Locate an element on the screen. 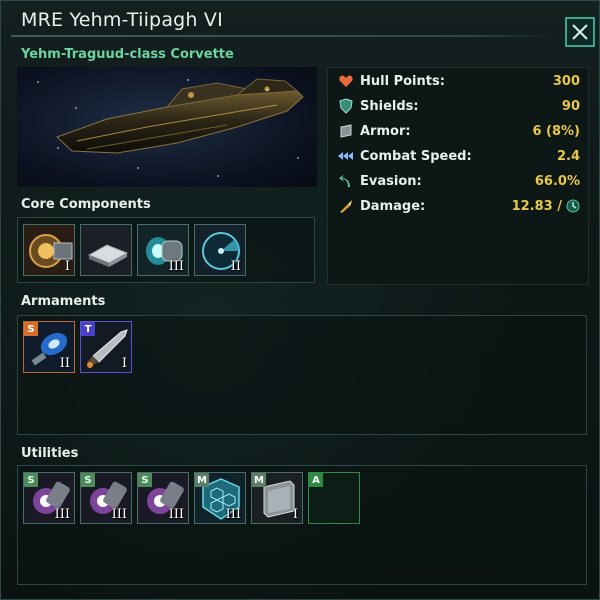 The height and width of the screenshot is (600, 600). stat-hull-points: Hull Points: 300 is located at coordinates (458, 81).